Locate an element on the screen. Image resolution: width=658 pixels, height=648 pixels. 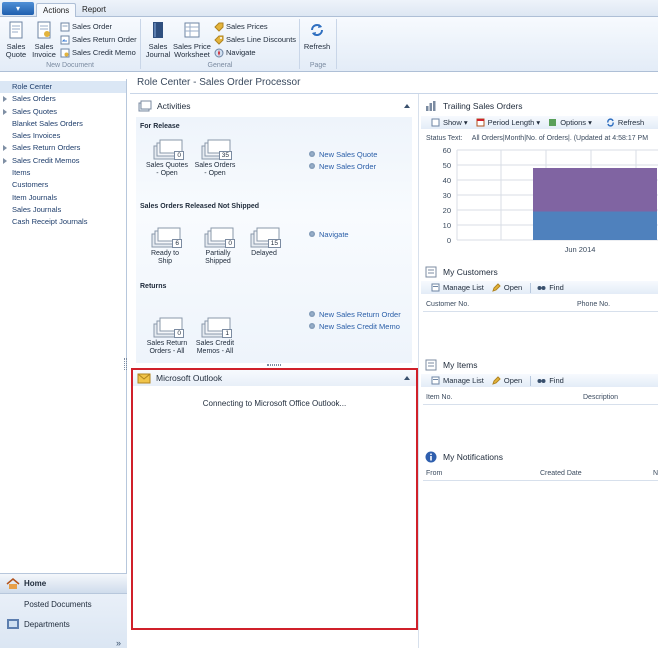
action-link-label: Navigate is located at coordinates (334, 234).